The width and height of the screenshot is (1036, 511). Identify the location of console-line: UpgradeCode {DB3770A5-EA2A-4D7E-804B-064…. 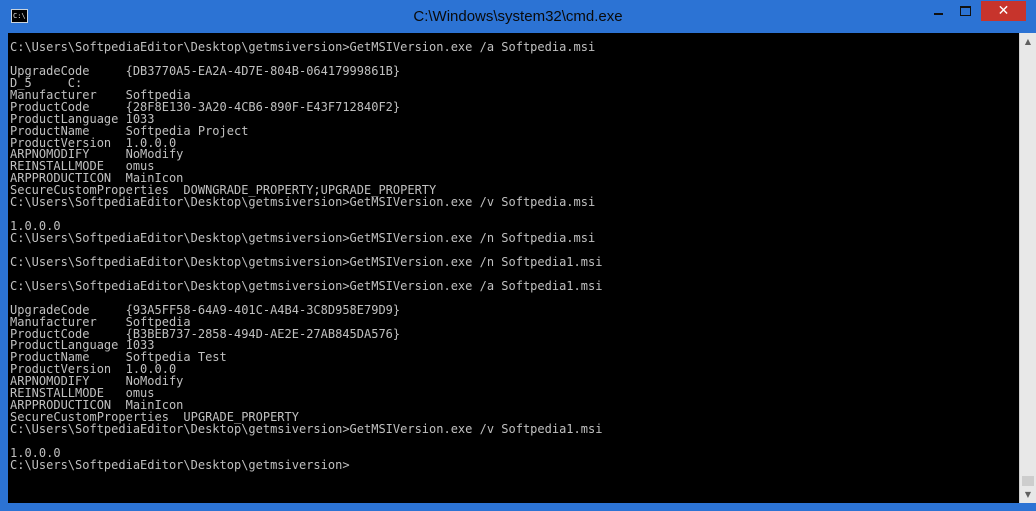
(205, 70).